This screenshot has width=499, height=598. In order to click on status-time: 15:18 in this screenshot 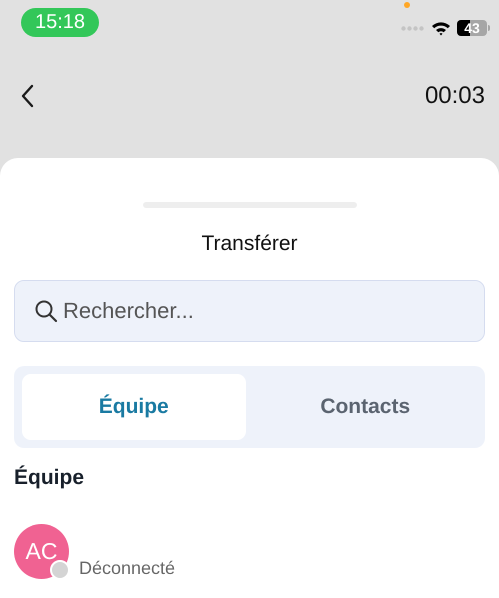, I will do `click(60, 22)`.